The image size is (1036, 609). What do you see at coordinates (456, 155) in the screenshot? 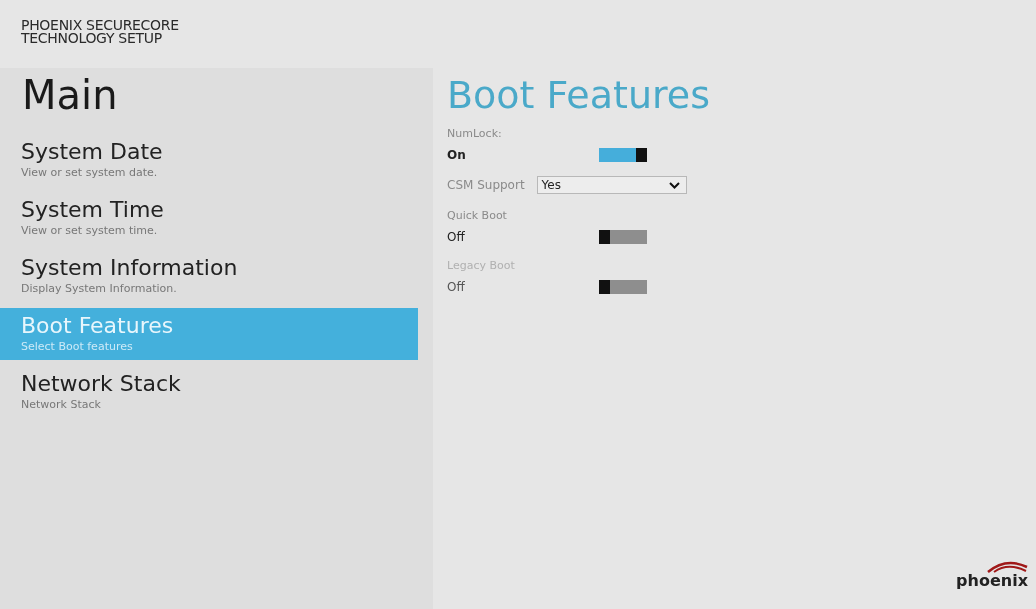
I see `setting-value: On` at bounding box center [456, 155].